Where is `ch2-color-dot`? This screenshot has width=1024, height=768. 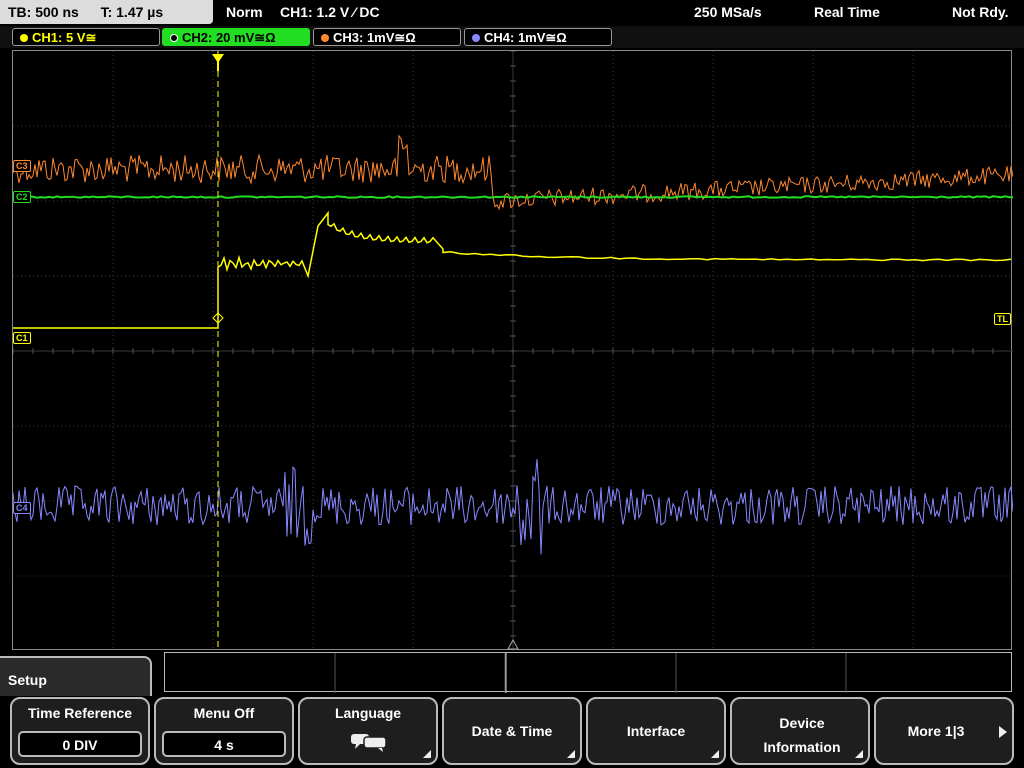
ch2-color-dot is located at coordinates (174, 38).